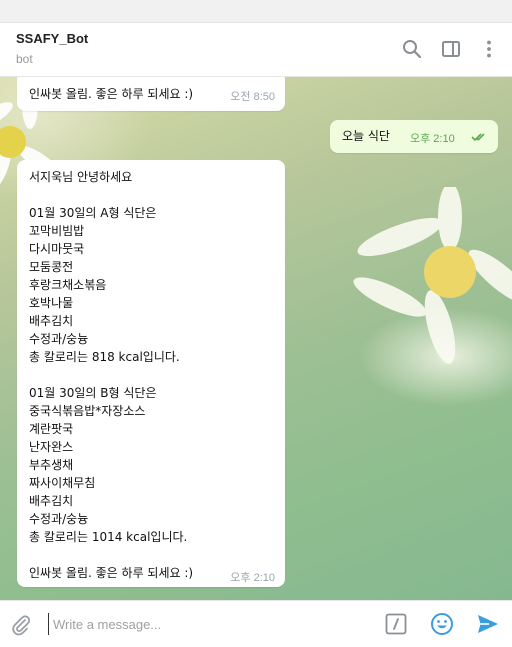 The image size is (512, 647). Describe the element at coordinates (111, 94) in the screenshot. I see `message-text: 인싸봇 올림. 좋은 하루 되세요 :)` at that location.